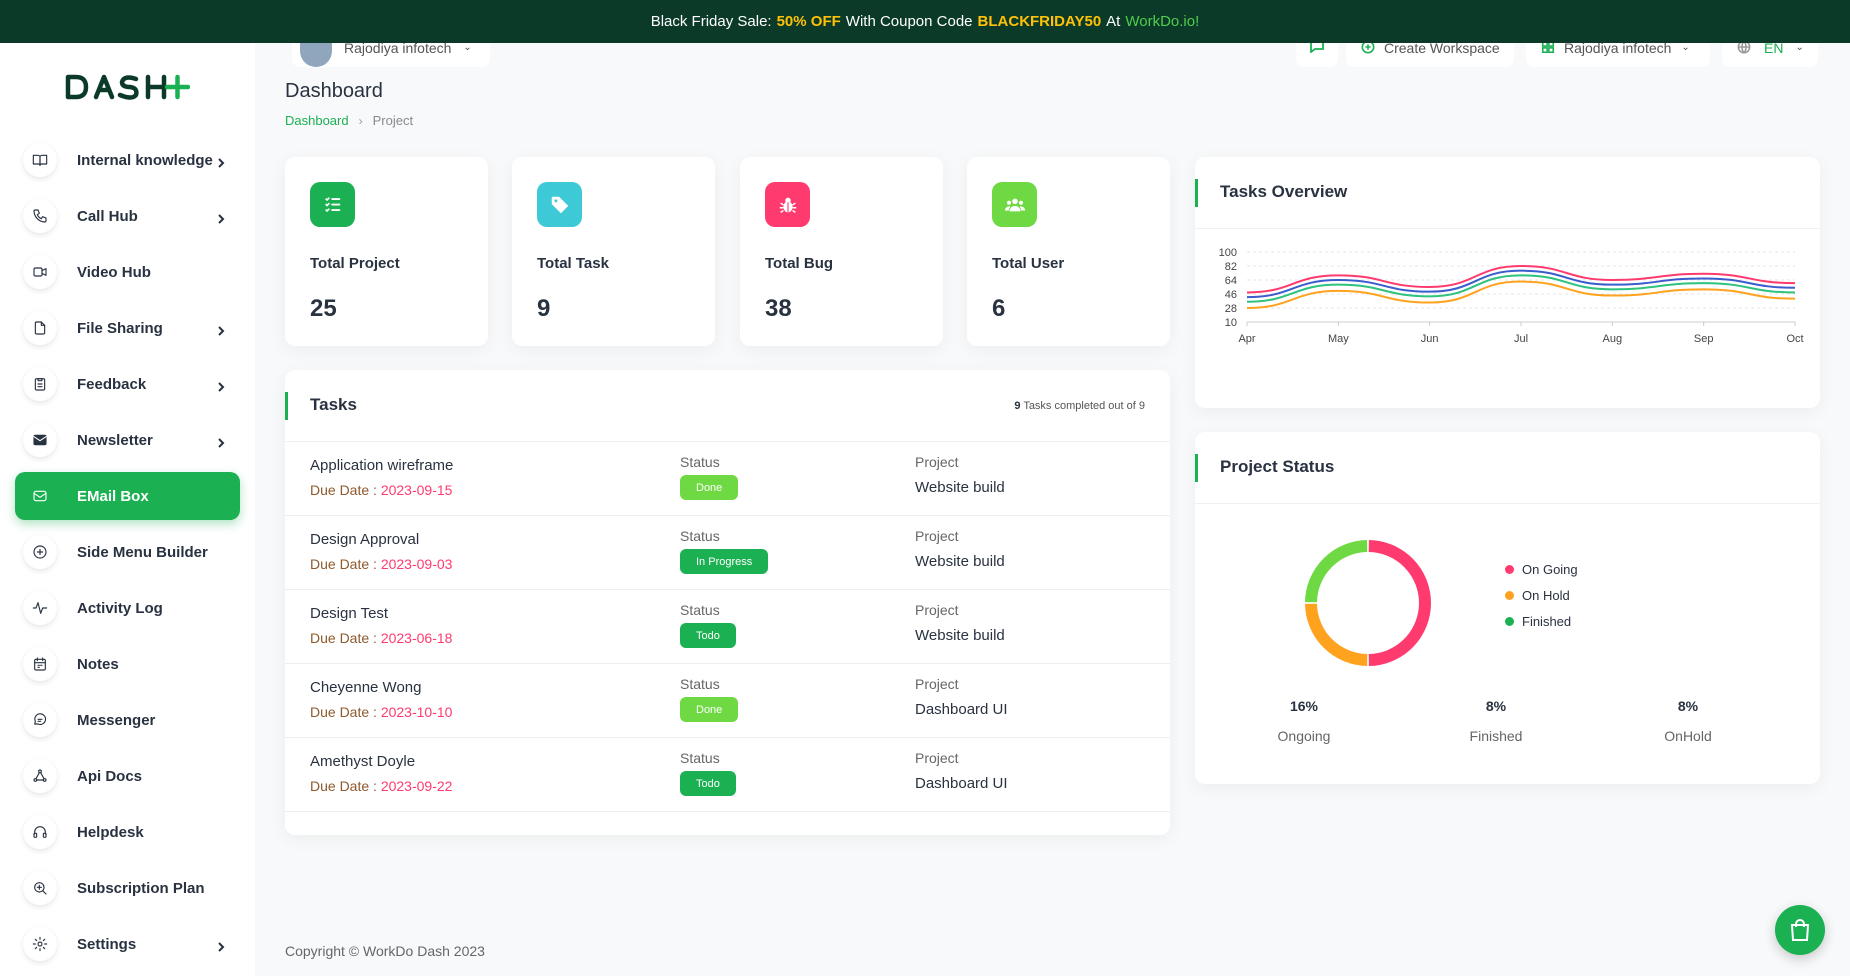 The image size is (1850, 976). Describe the element at coordinates (40, 776) in the screenshot. I see `nodes-icon` at that location.